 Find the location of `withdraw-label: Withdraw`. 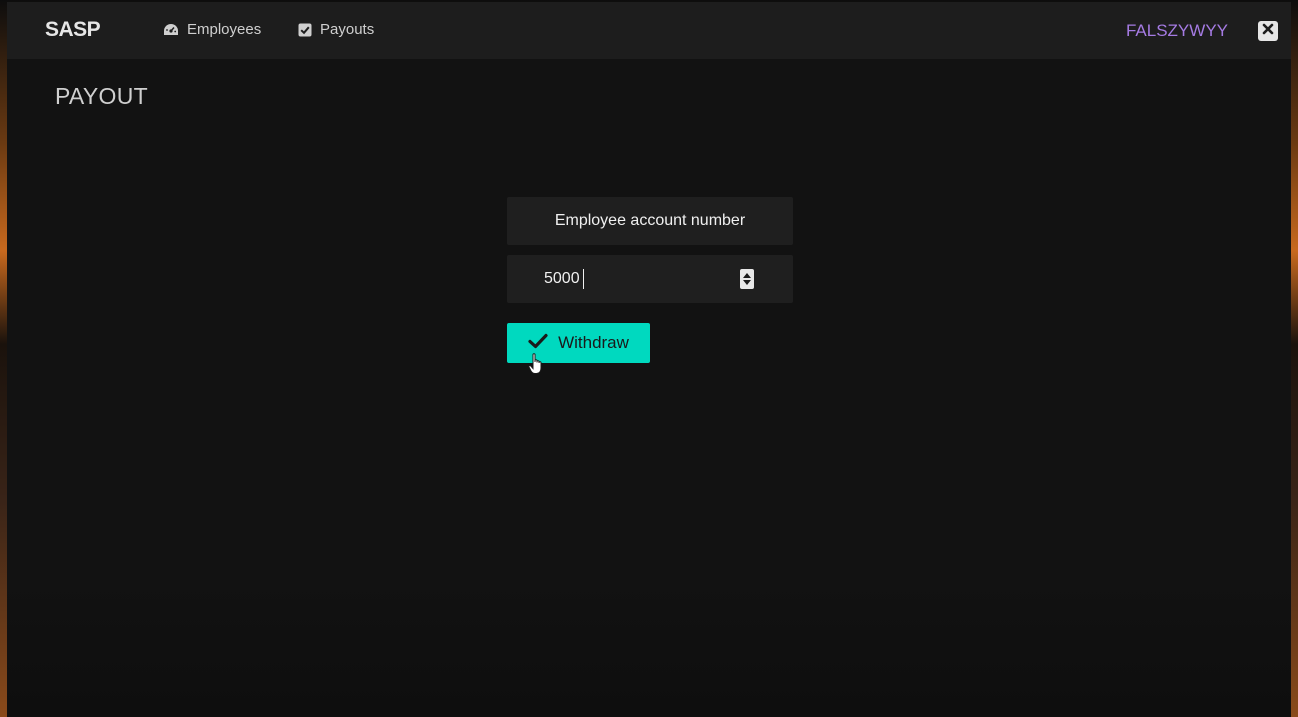

withdraw-label: Withdraw is located at coordinates (593, 342).